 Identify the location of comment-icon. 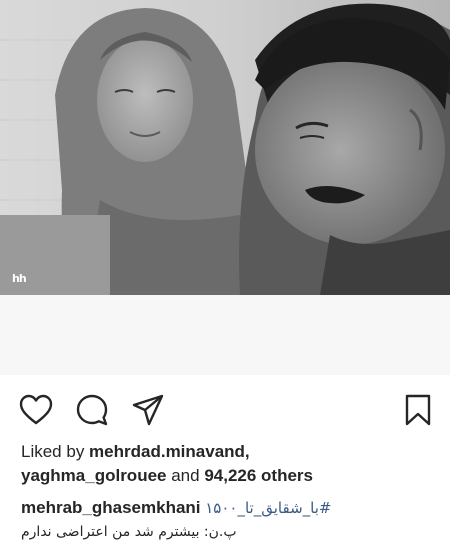
(92, 410).